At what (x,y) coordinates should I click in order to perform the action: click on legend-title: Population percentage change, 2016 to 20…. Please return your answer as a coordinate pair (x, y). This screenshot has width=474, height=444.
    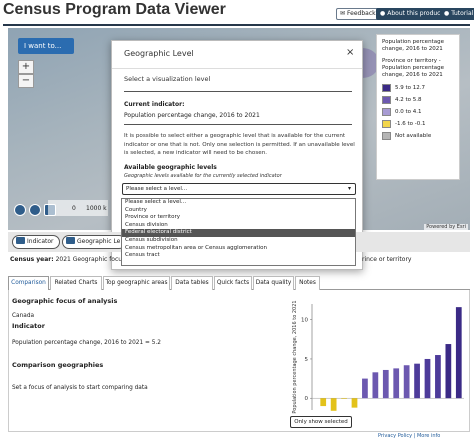
    Looking at the image, I should click on (413, 45).